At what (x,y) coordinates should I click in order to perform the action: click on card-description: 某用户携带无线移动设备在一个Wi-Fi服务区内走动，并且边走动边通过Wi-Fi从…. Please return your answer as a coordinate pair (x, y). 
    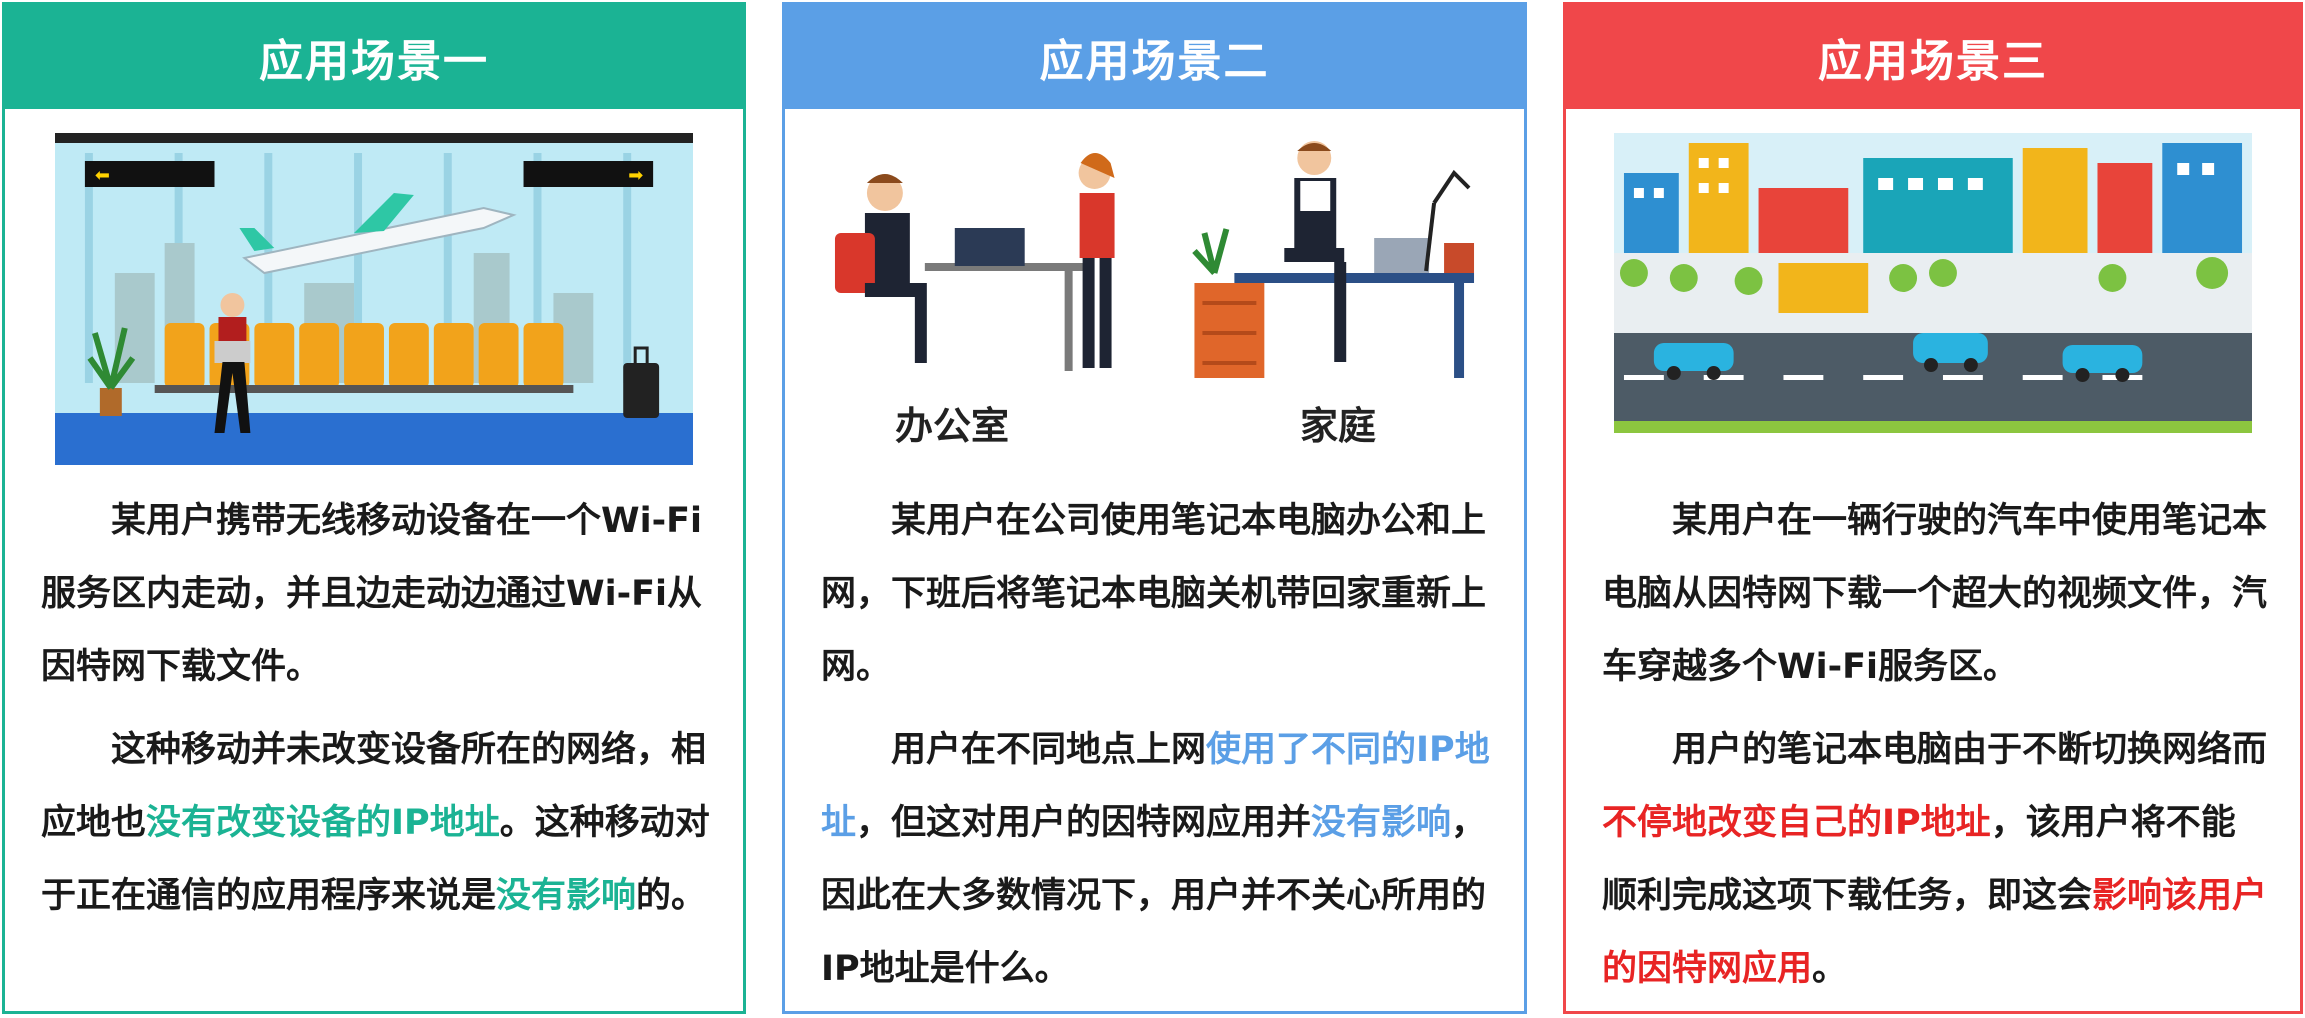
    Looking at the image, I should click on (377, 714).